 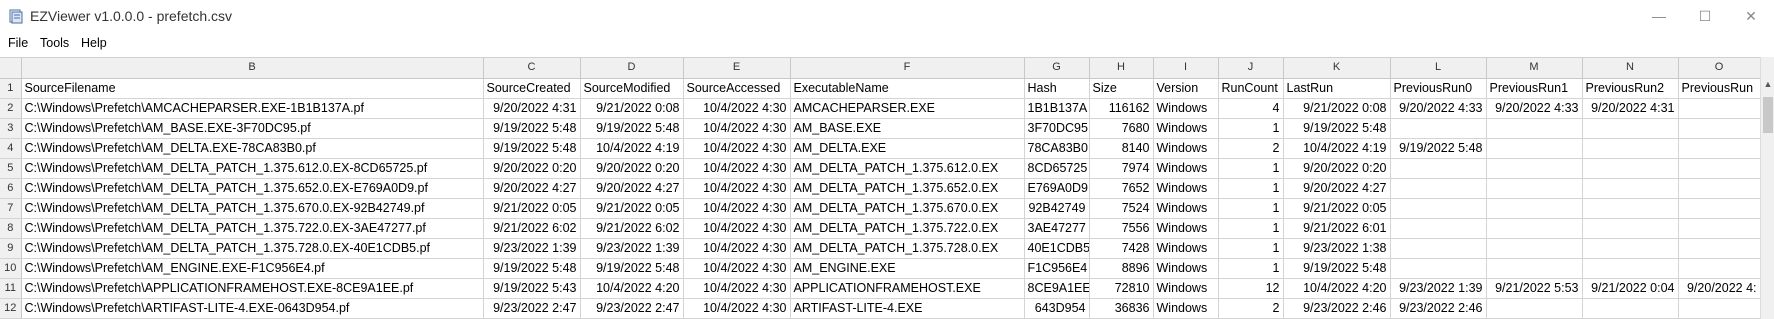 What do you see at coordinates (1251, 108) in the screenshot?
I see `table-cell: 4` at bounding box center [1251, 108].